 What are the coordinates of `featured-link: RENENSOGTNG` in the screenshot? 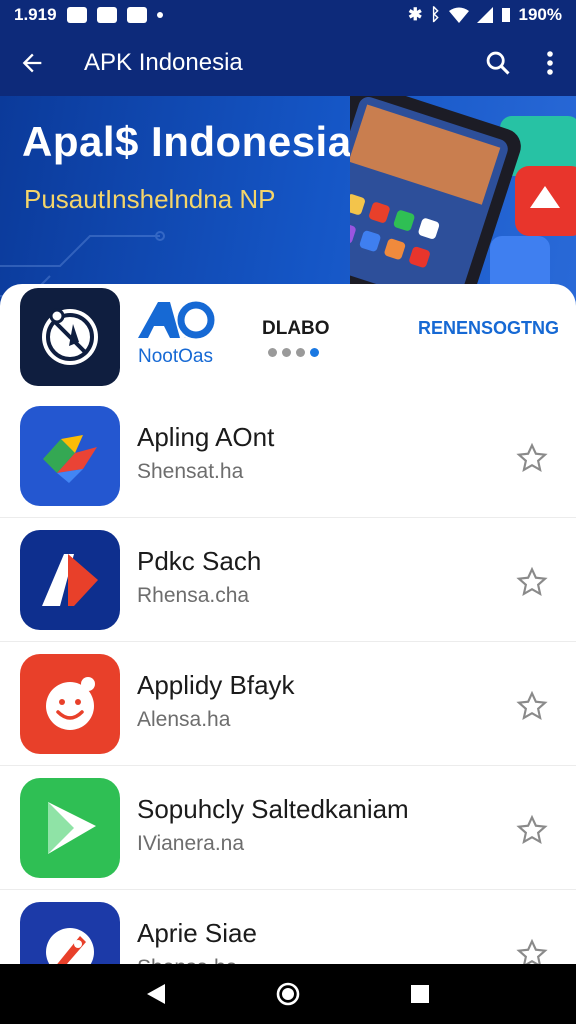 It's located at (488, 328).